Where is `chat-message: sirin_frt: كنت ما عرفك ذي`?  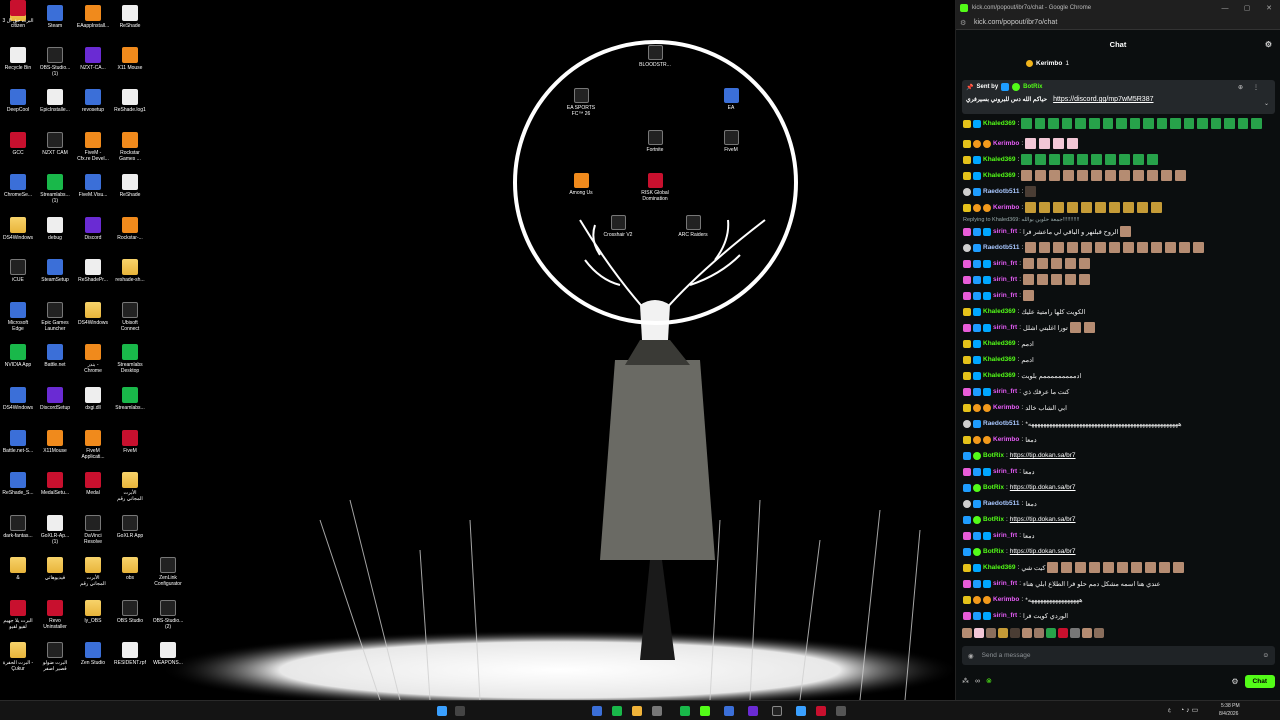
chat-message: sirin_frt: كنت ما عرفك ذي is located at coordinates (1113, 391).